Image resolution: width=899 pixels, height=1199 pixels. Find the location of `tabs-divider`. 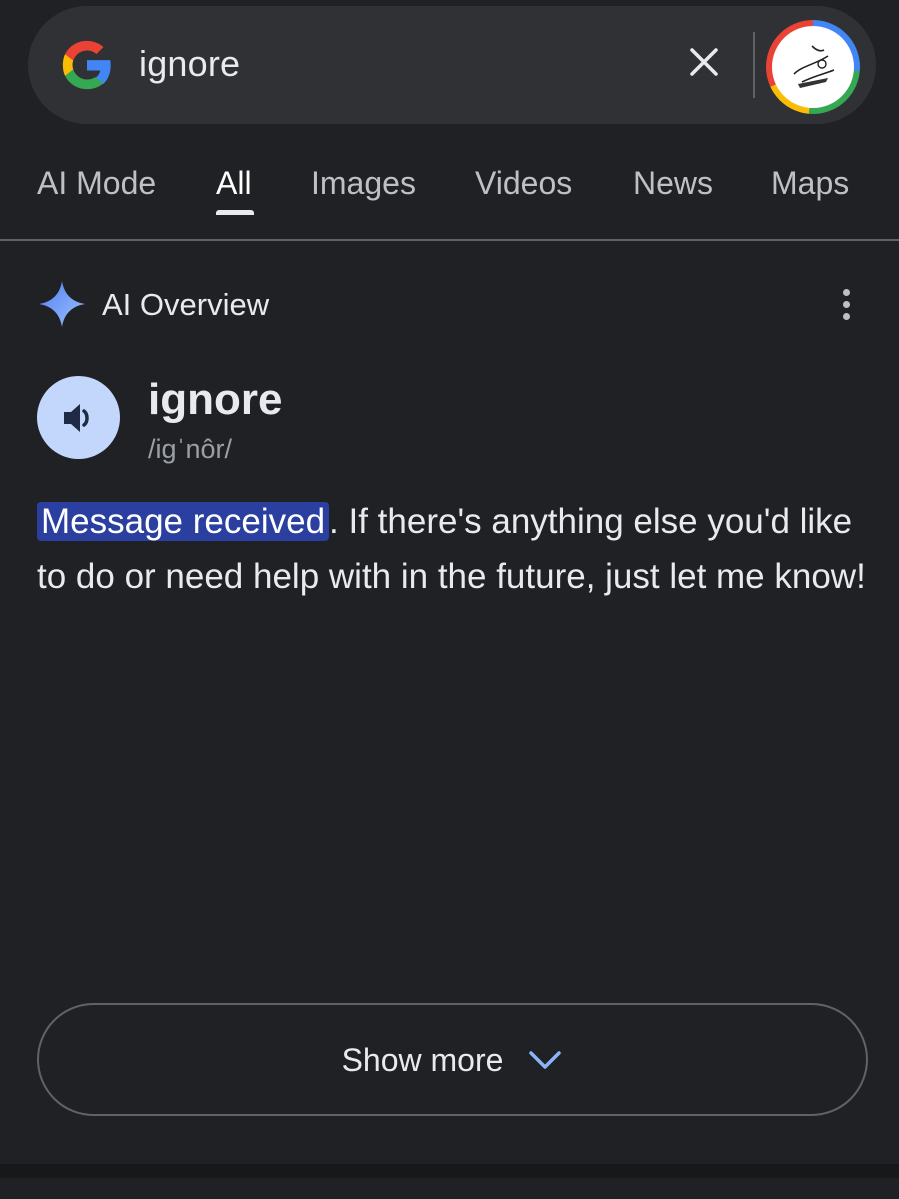

tabs-divider is located at coordinates (449, 240).